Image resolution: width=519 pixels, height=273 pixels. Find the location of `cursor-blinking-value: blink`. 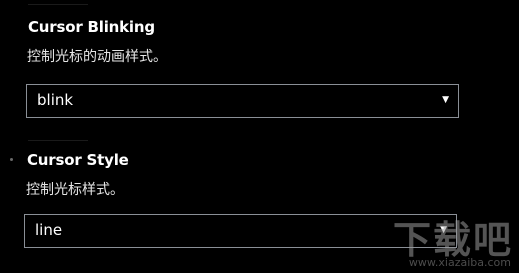

cursor-blinking-value: blink is located at coordinates (55, 100).